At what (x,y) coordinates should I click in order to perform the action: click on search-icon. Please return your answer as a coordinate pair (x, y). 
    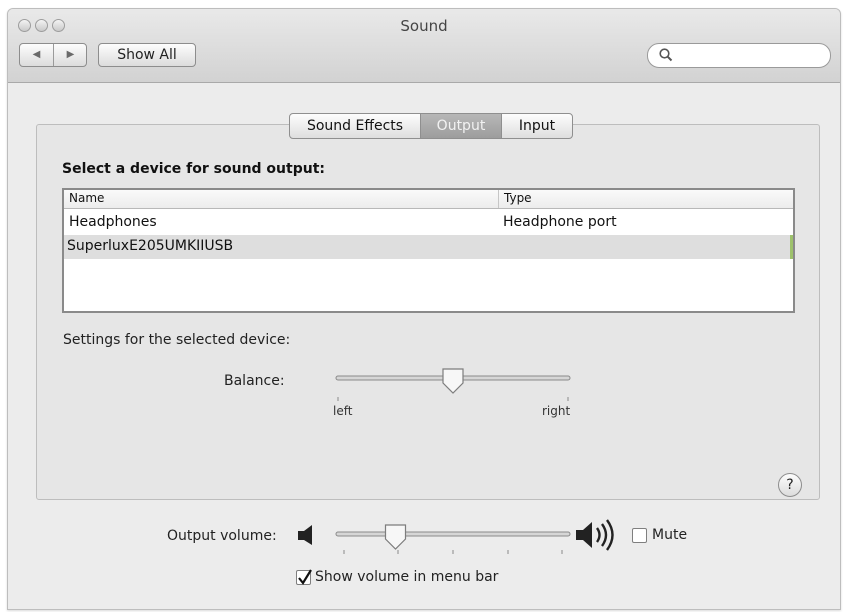
    Looking at the image, I should click on (666, 55).